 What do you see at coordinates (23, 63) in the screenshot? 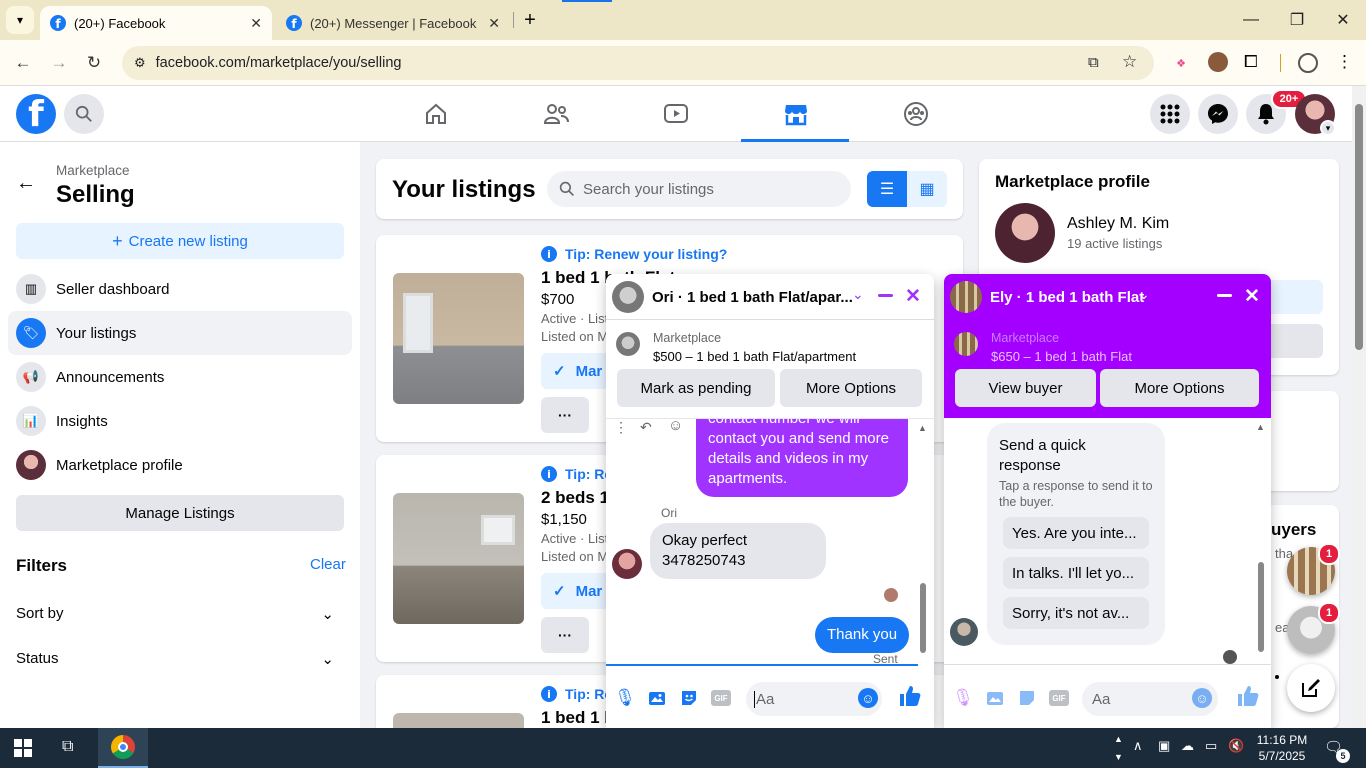
I see `back-icon: ←` at bounding box center [23, 63].